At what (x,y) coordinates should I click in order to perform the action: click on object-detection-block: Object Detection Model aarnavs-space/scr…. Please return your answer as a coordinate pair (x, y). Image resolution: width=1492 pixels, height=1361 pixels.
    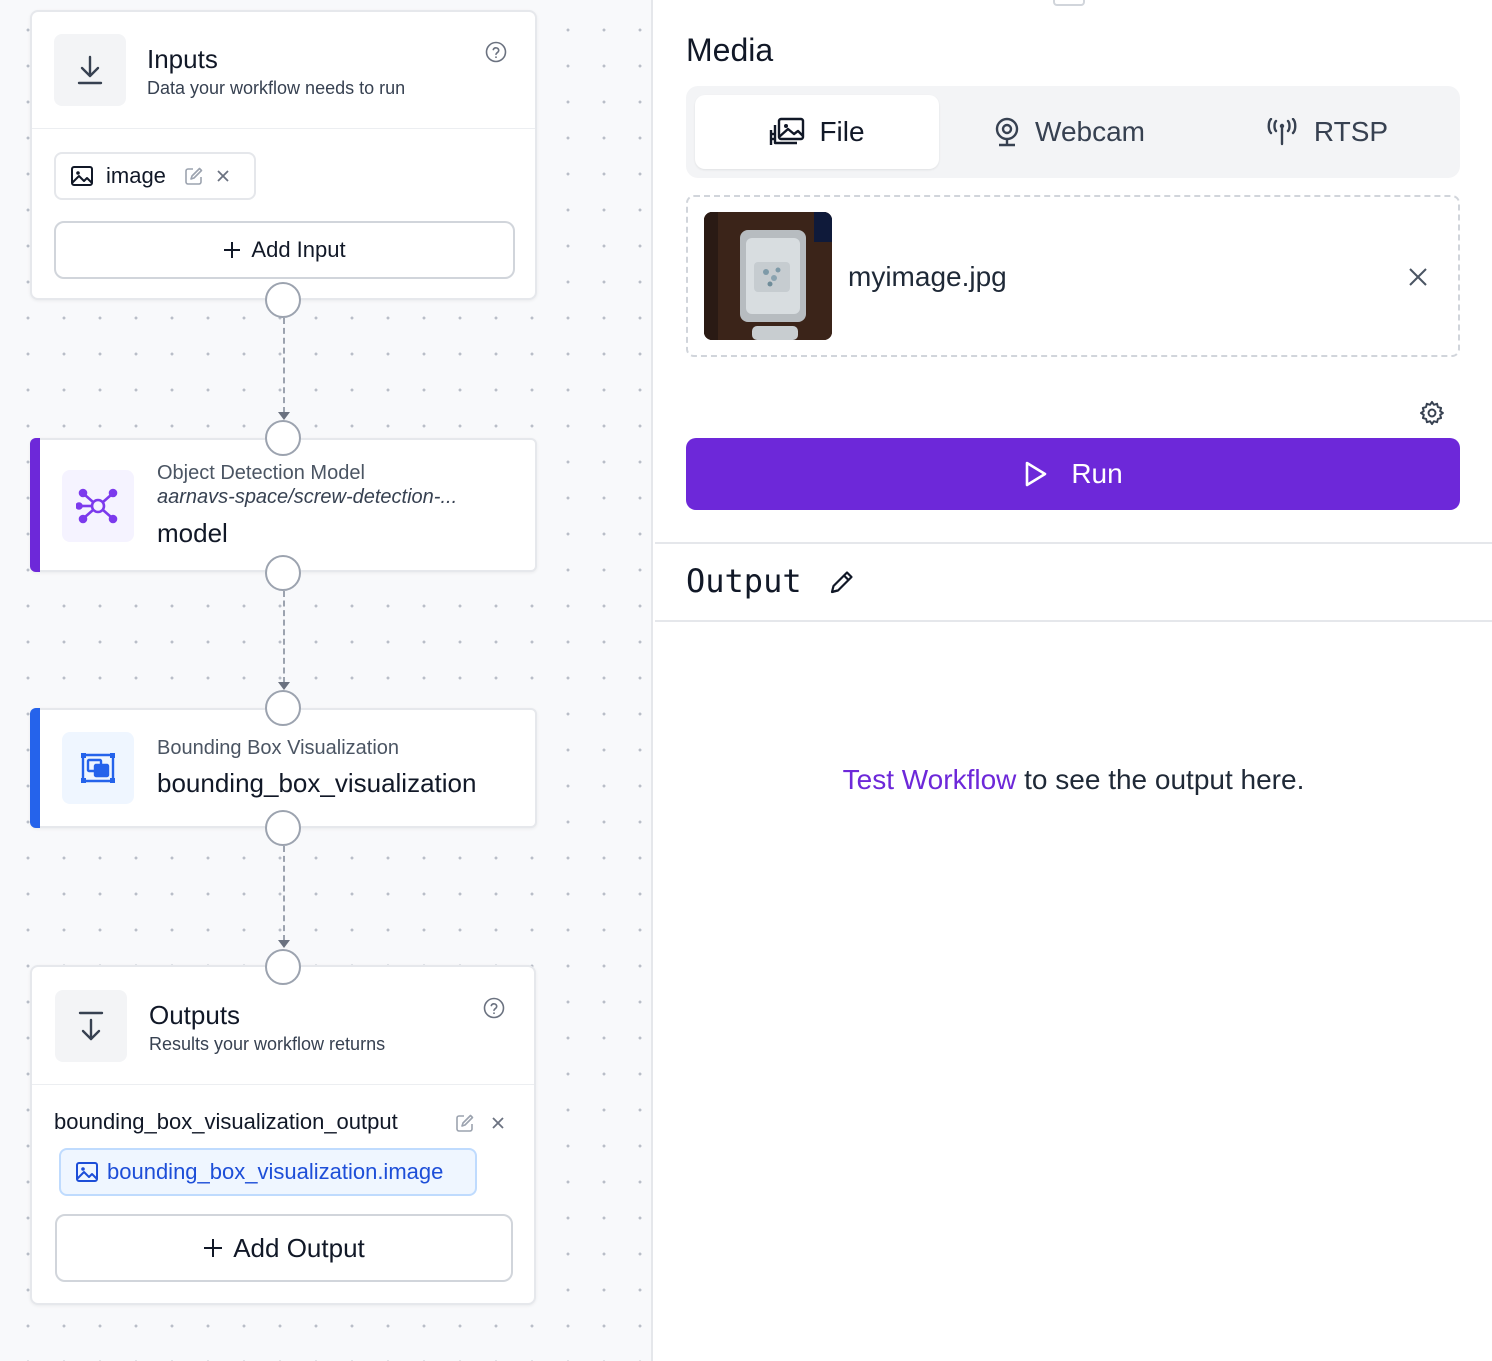
    Looking at the image, I should click on (283, 505).